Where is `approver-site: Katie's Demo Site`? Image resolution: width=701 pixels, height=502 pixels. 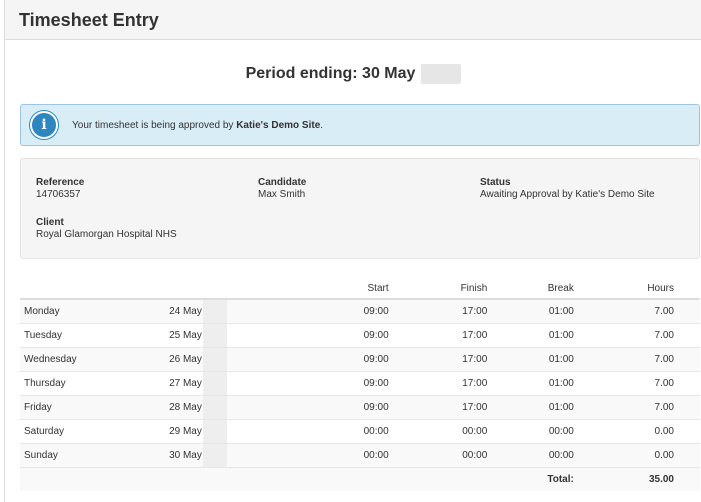 approver-site: Katie's Demo Site is located at coordinates (278, 125).